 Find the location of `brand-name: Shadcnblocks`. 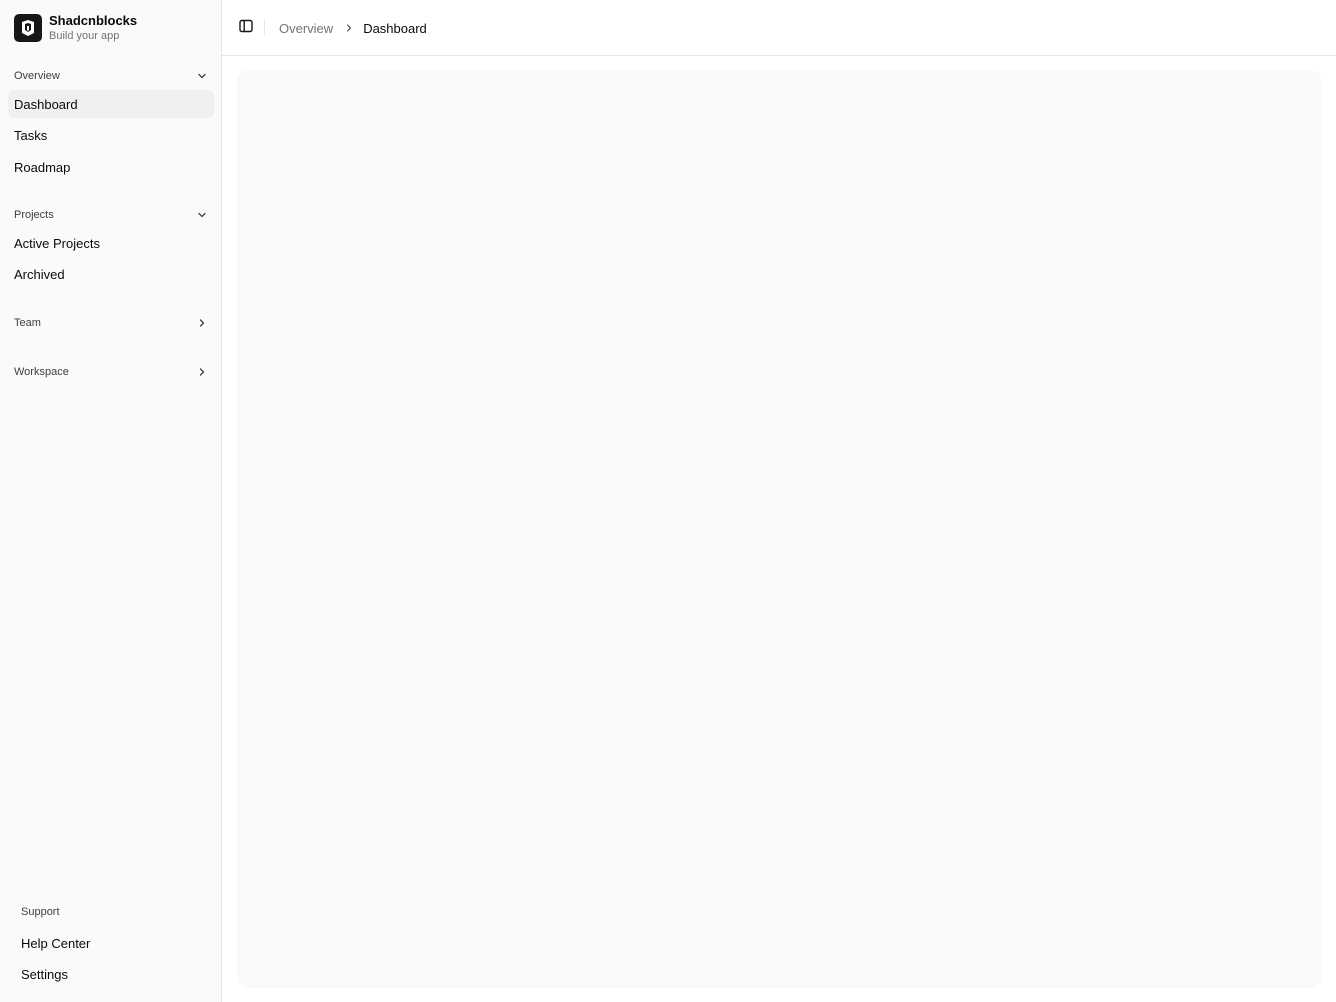

brand-name: Shadcnblocks is located at coordinates (93, 20).